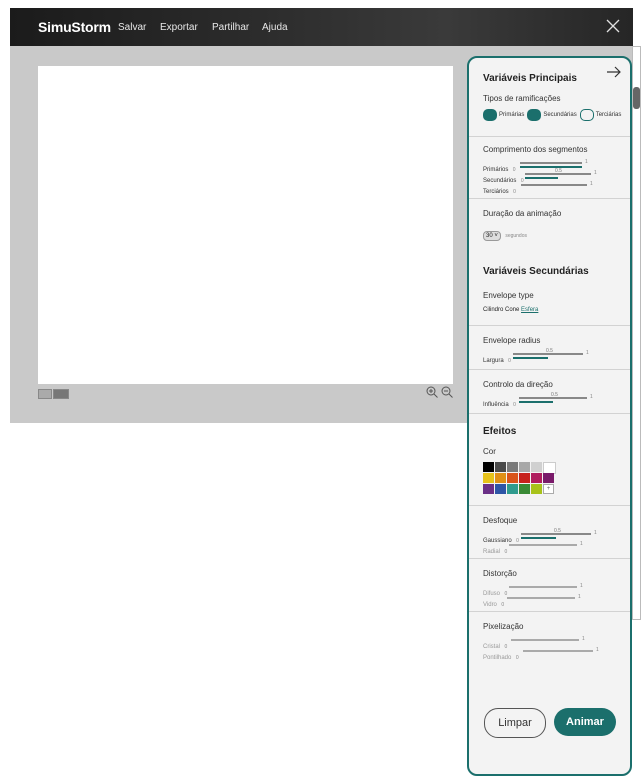 This screenshot has width=643, height=776. I want to click on slider-primary-segments: Primários 0 1, so click(549, 165).